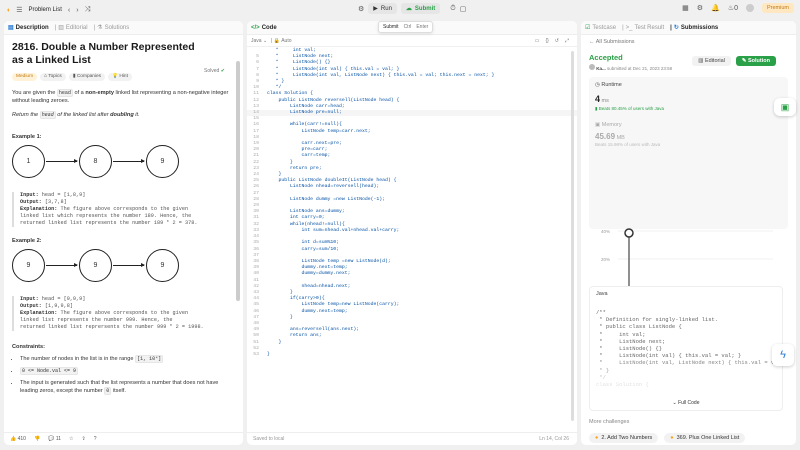 The height and width of the screenshot is (450, 800). What do you see at coordinates (546, 41) in the screenshot?
I see `braces-icon: {}` at bounding box center [546, 41].